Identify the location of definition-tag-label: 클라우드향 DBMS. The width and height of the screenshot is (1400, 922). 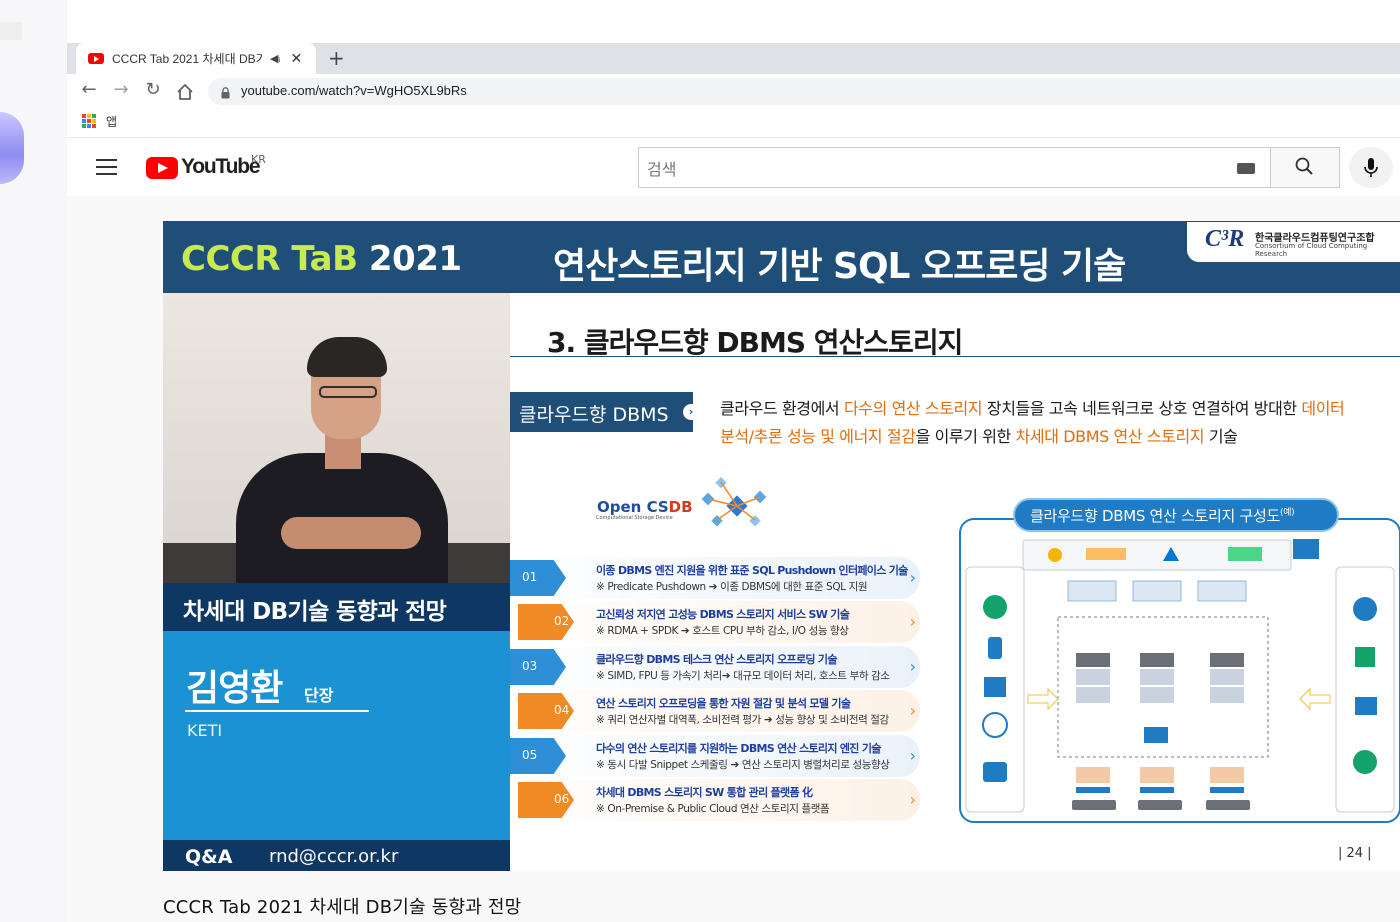
(594, 415).